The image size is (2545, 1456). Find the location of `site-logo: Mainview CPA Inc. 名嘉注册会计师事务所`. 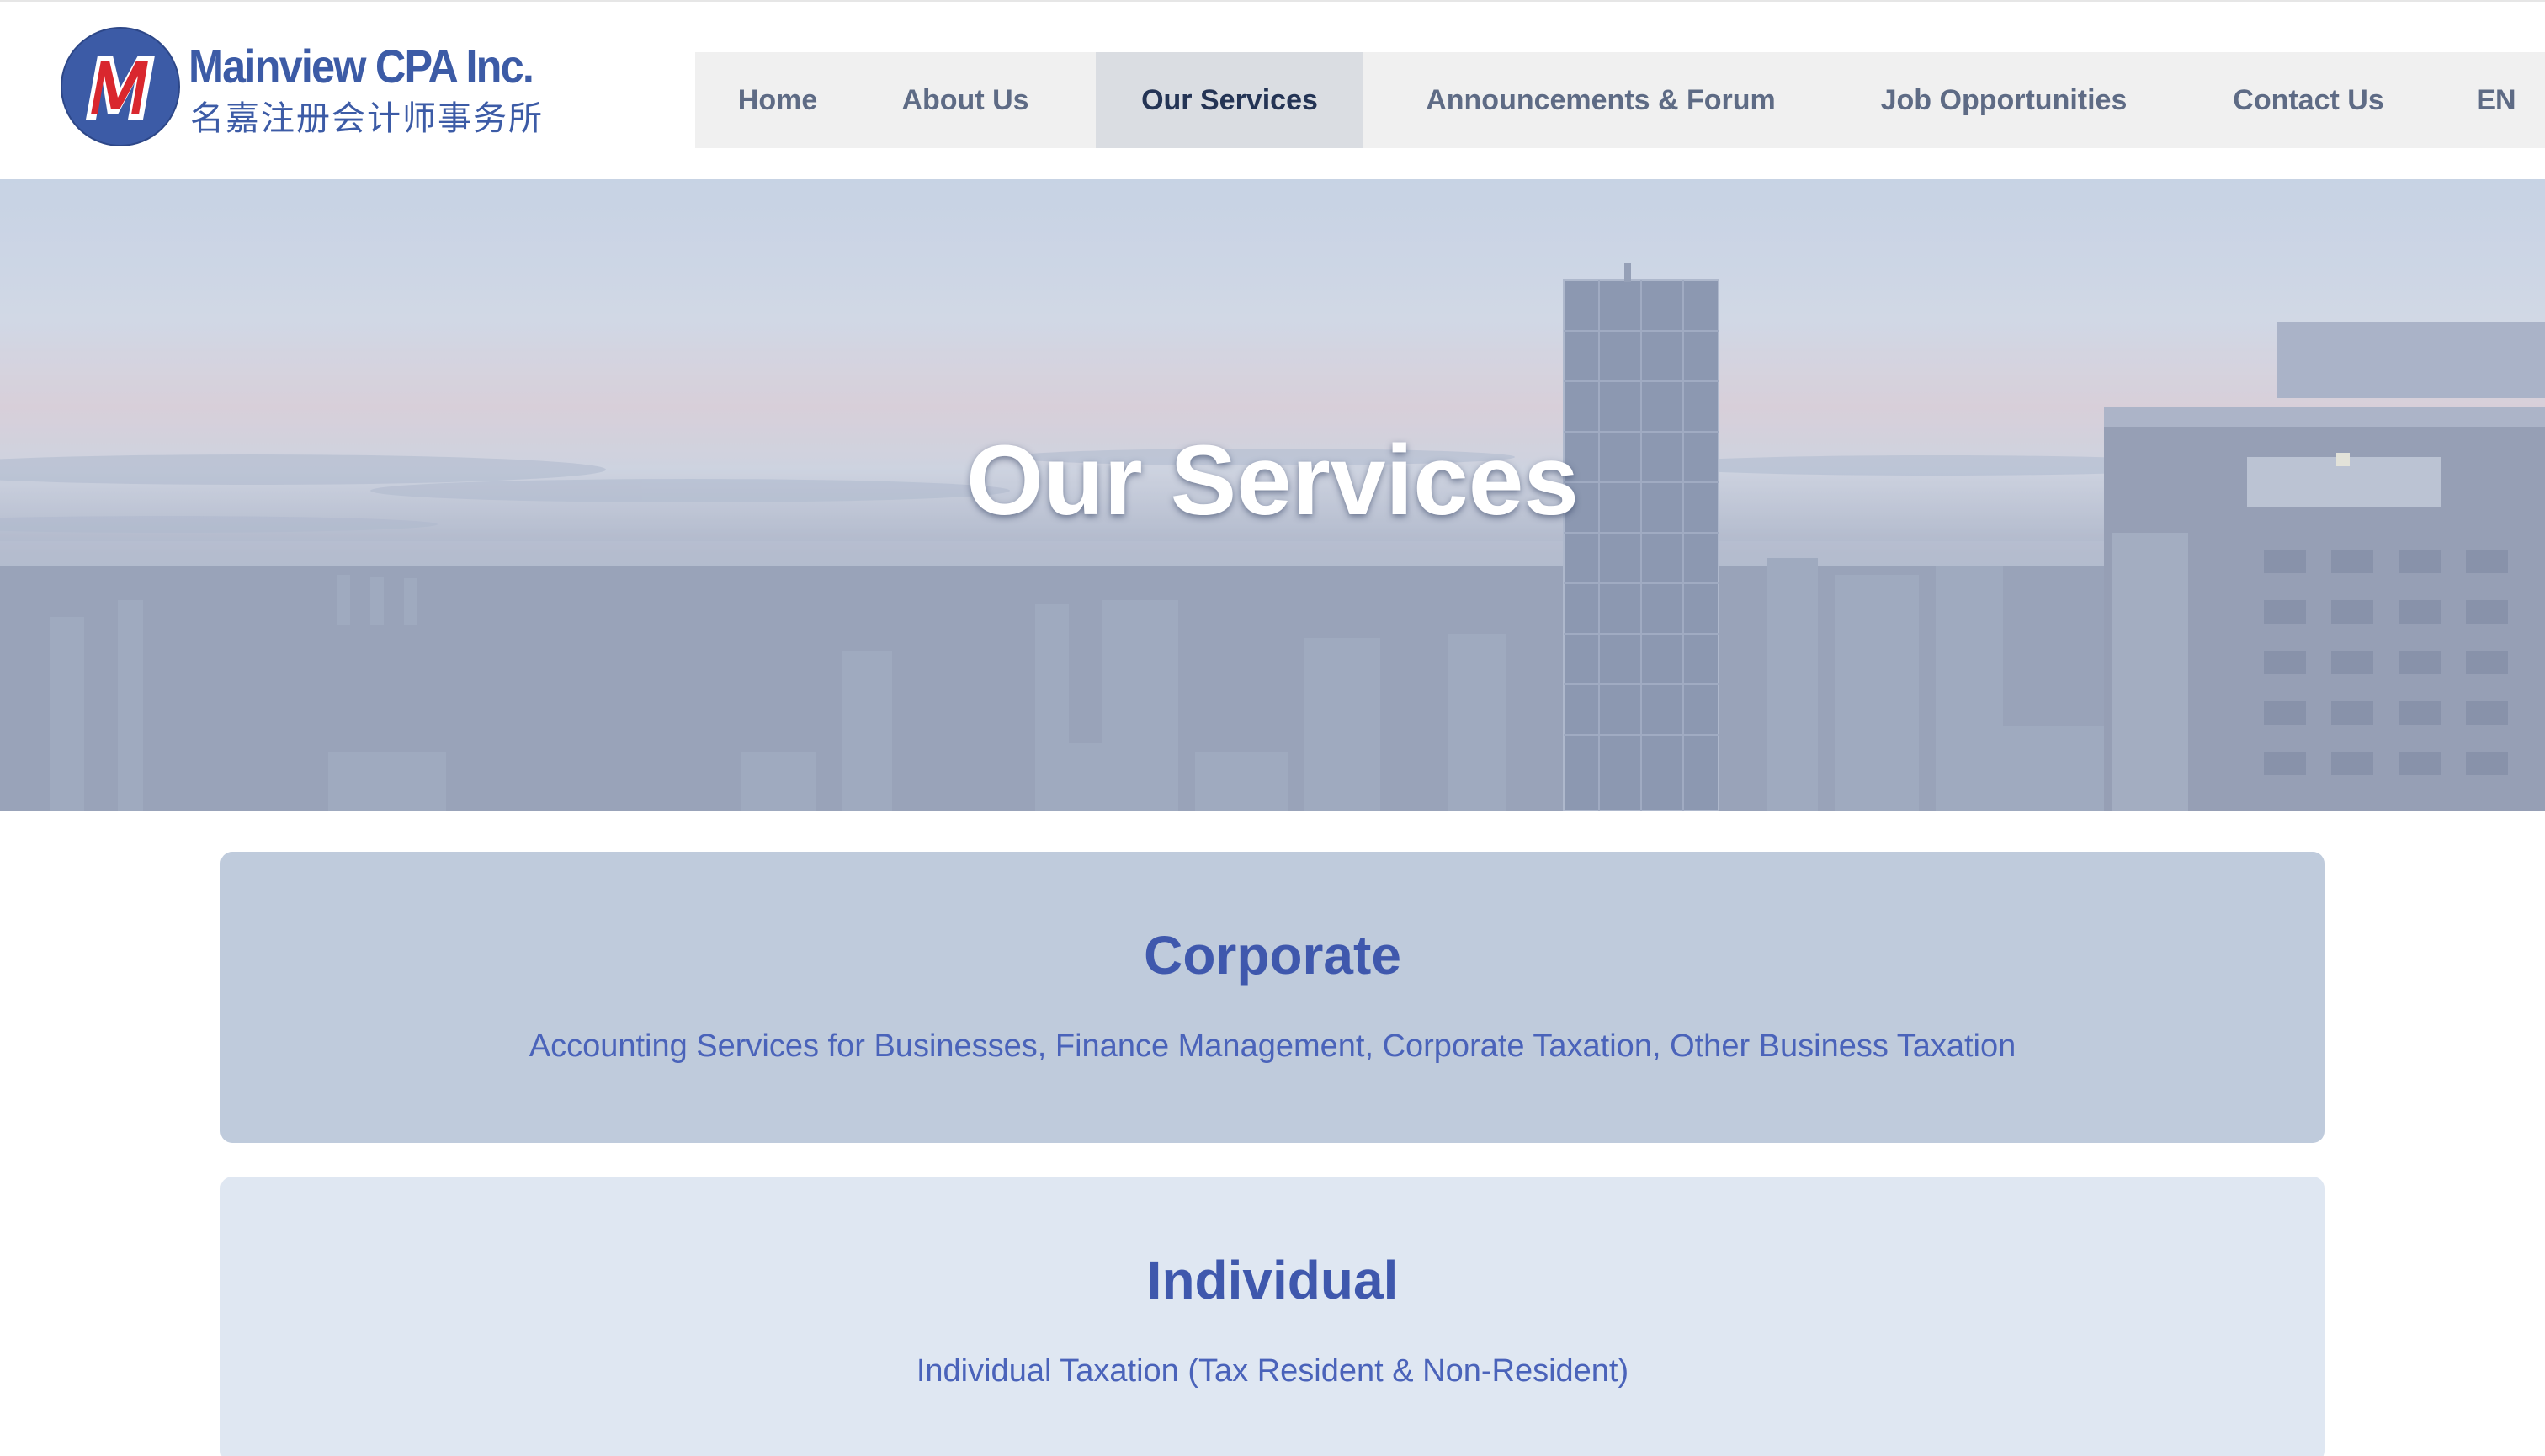

site-logo: Mainview CPA Inc. 名嘉注册会计师事务所 is located at coordinates (313, 88).